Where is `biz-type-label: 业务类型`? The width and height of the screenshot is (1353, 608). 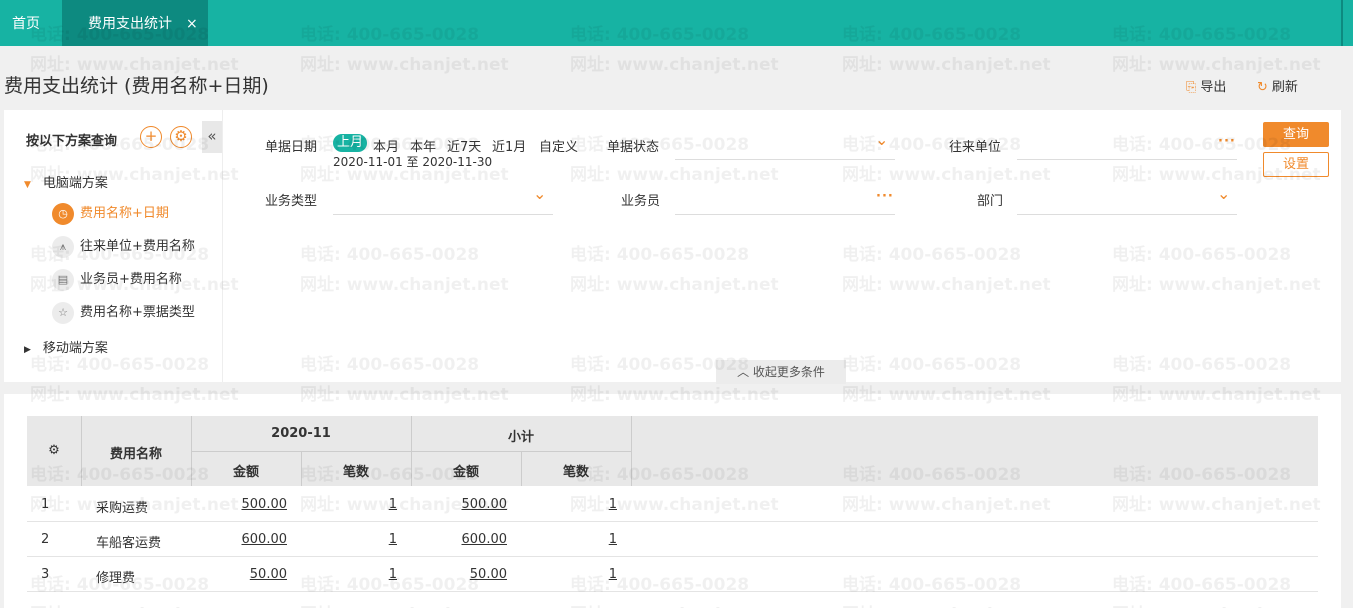 biz-type-label: 业务类型 is located at coordinates (291, 201).